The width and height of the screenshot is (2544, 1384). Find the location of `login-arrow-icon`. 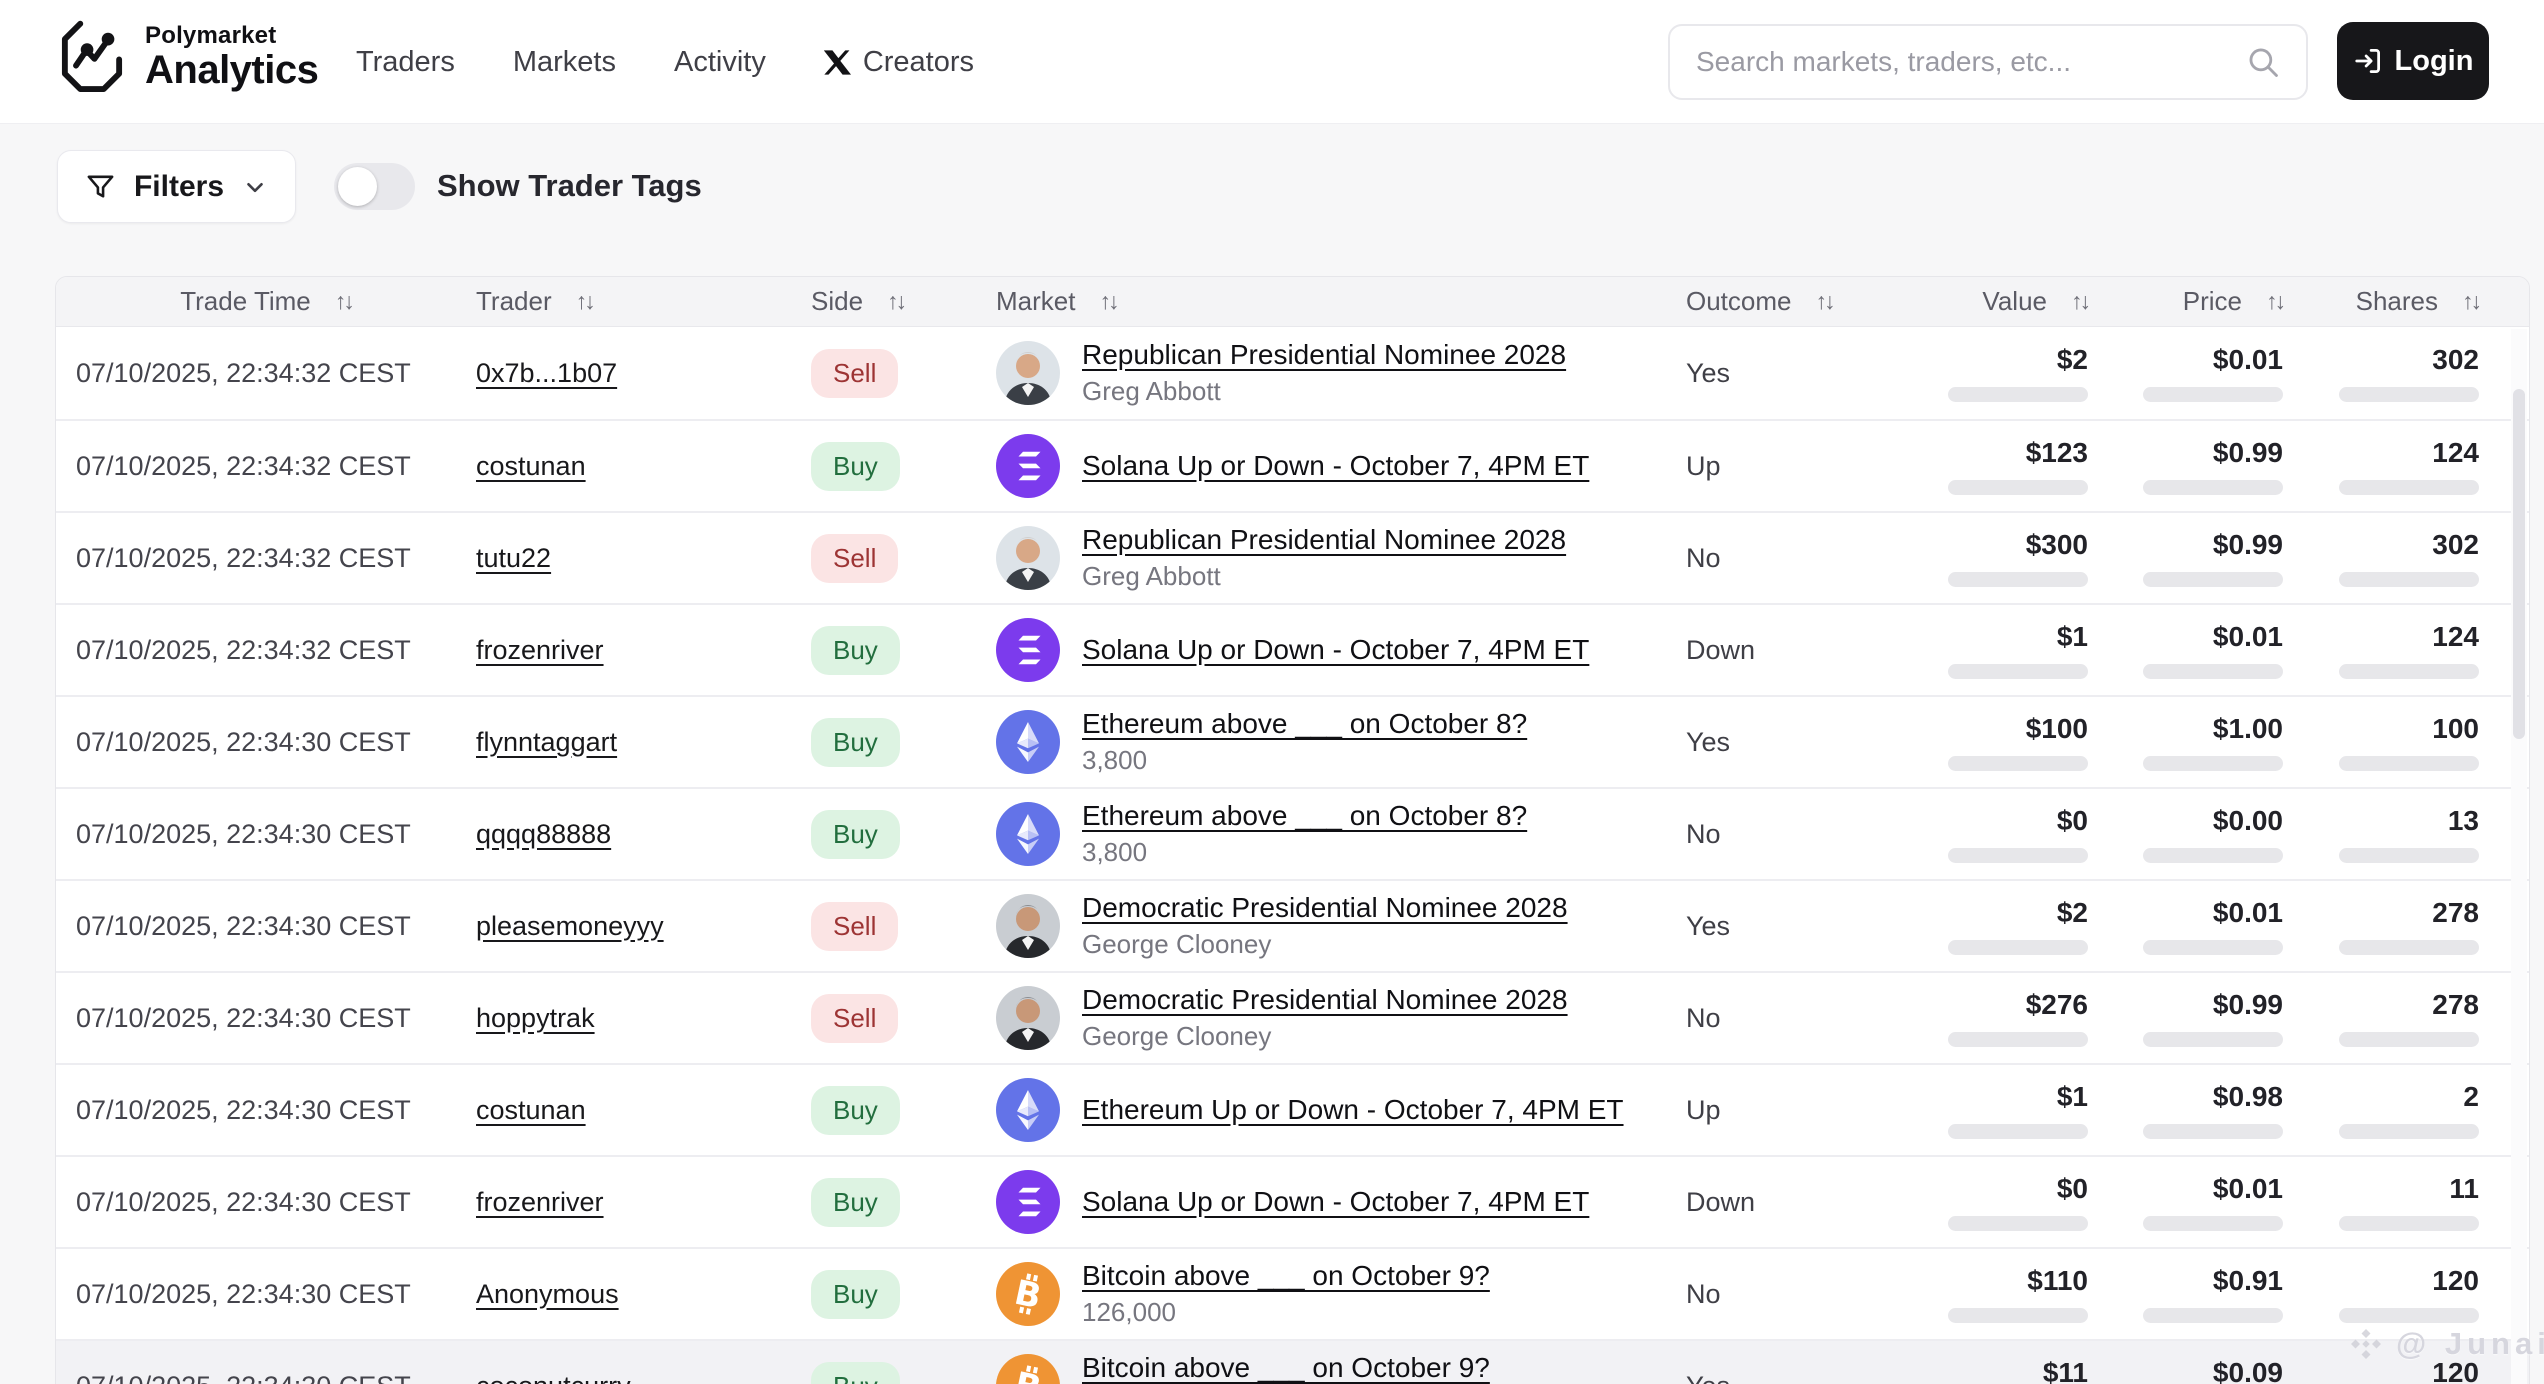

login-arrow-icon is located at coordinates (2367, 61).